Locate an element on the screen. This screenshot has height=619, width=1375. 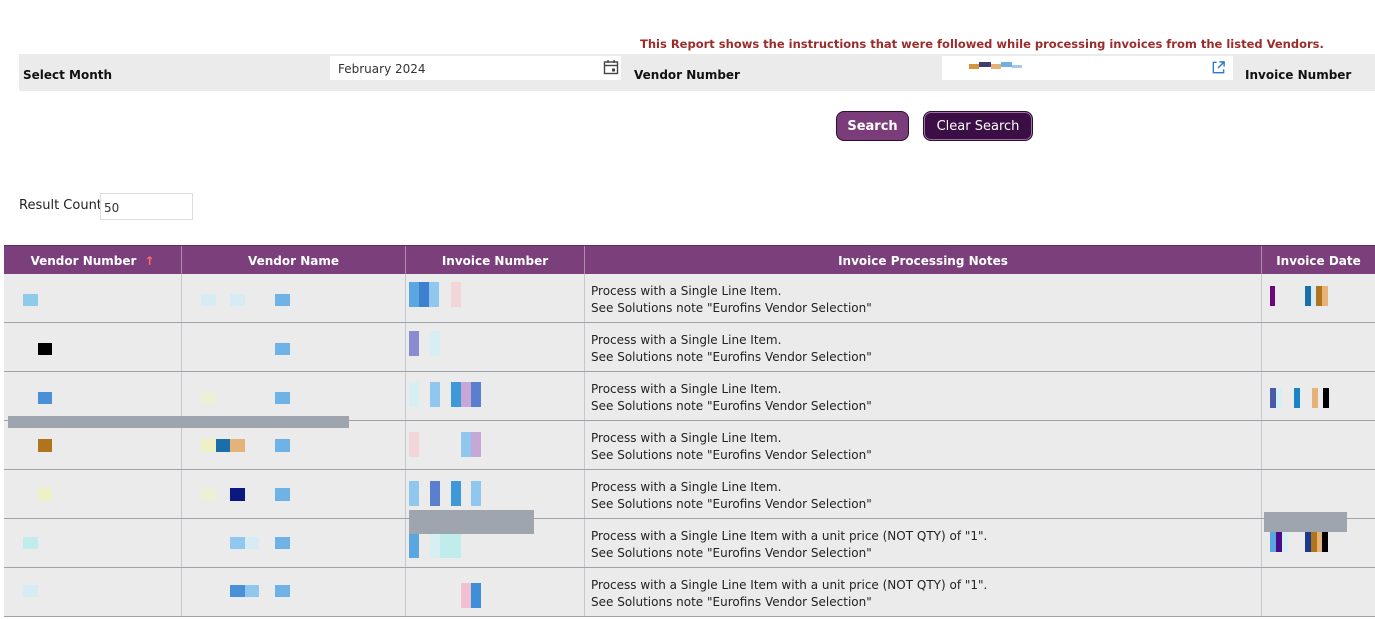
column-header-label: Vendor Name is located at coordinates (293, 260).